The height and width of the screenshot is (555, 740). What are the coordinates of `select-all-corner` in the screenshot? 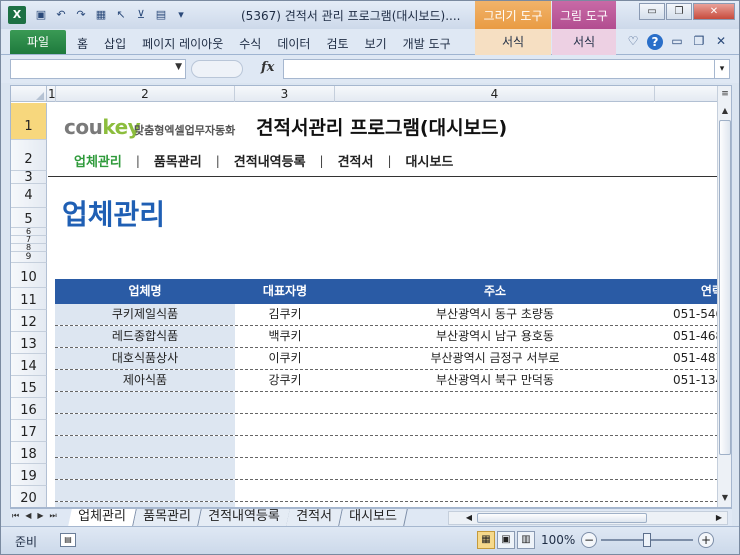 It's located at (29, 94).